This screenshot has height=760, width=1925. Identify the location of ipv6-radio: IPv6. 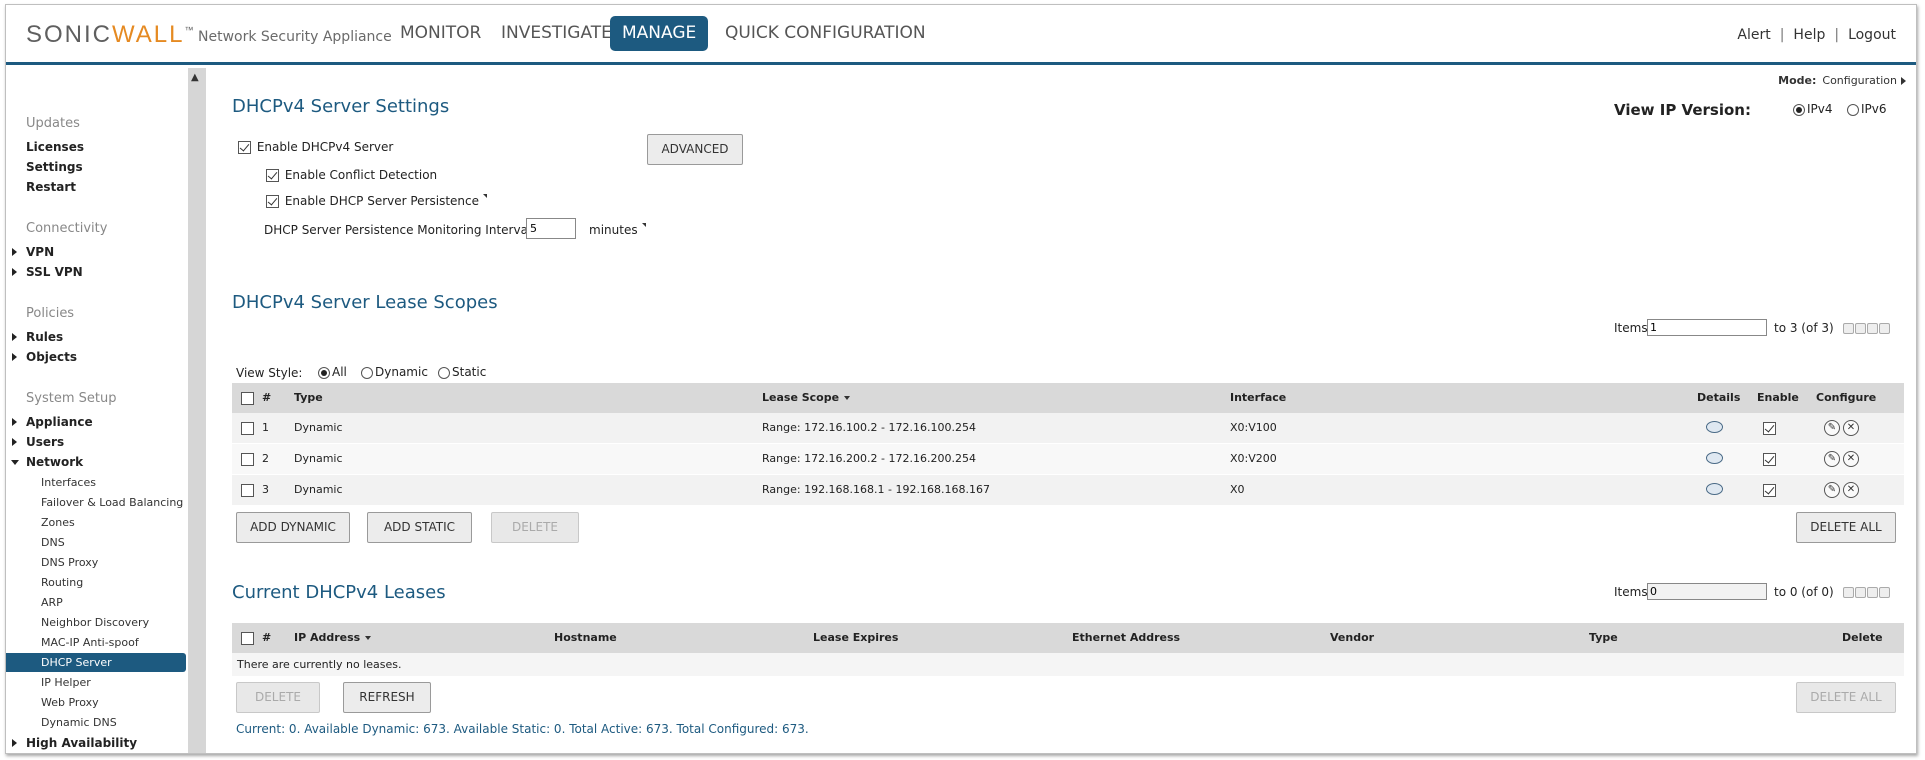
(1867, 109).